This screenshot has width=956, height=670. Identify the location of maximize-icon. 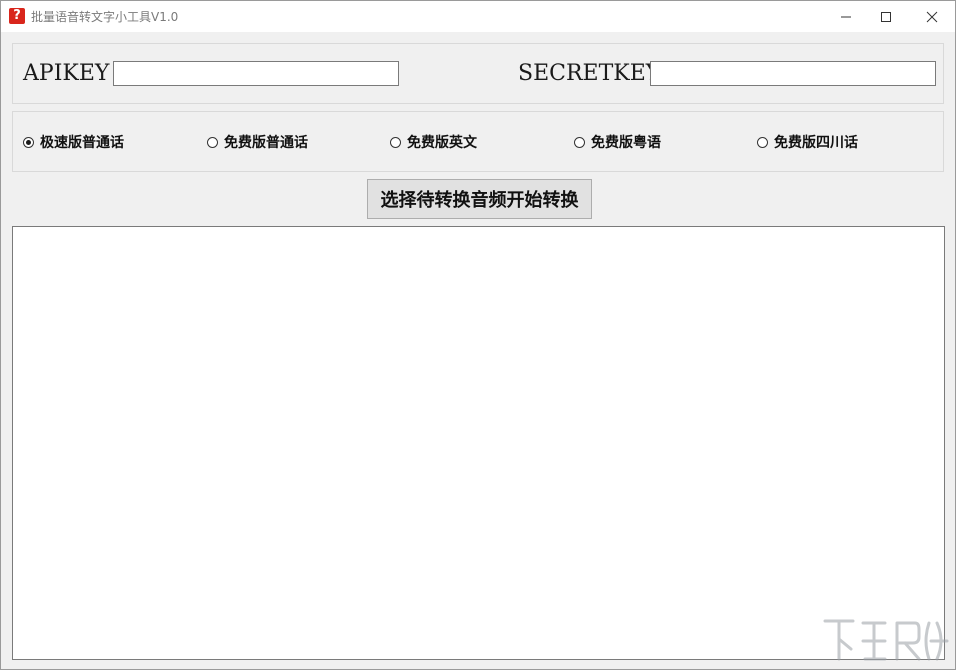
(886, 17).